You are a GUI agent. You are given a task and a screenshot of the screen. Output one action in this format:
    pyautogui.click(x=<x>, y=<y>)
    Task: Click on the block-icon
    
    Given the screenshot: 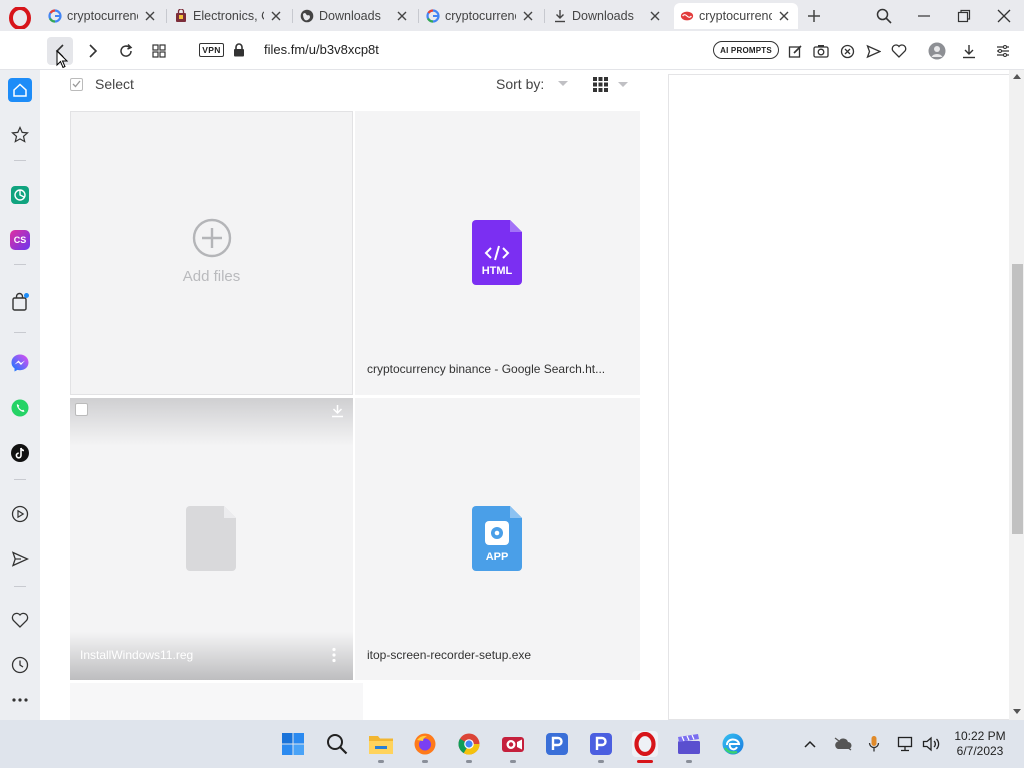 What is the action you would take?
    pyautogui.click(x=847, y=51)
    